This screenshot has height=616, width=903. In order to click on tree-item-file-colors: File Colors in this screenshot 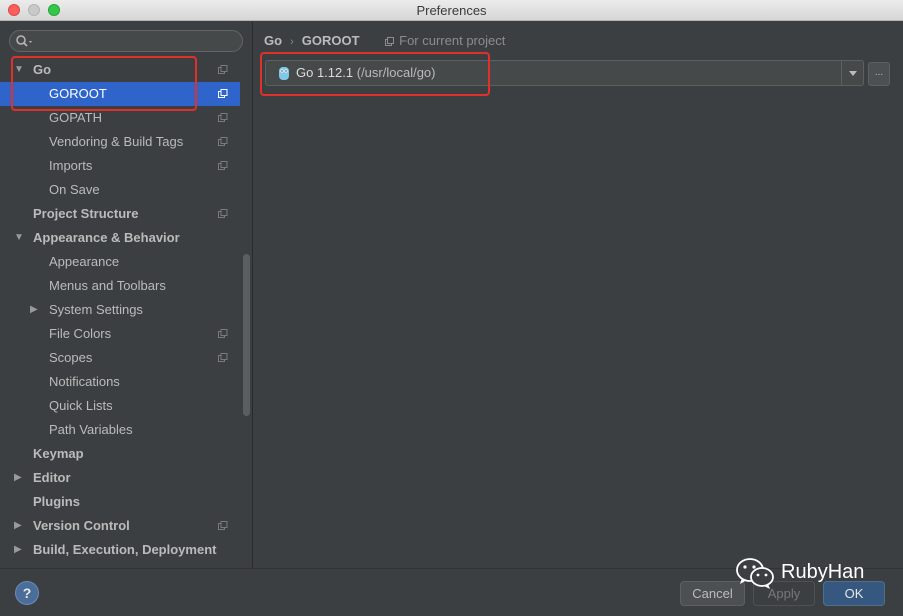, I will do `click(120, 334)`.